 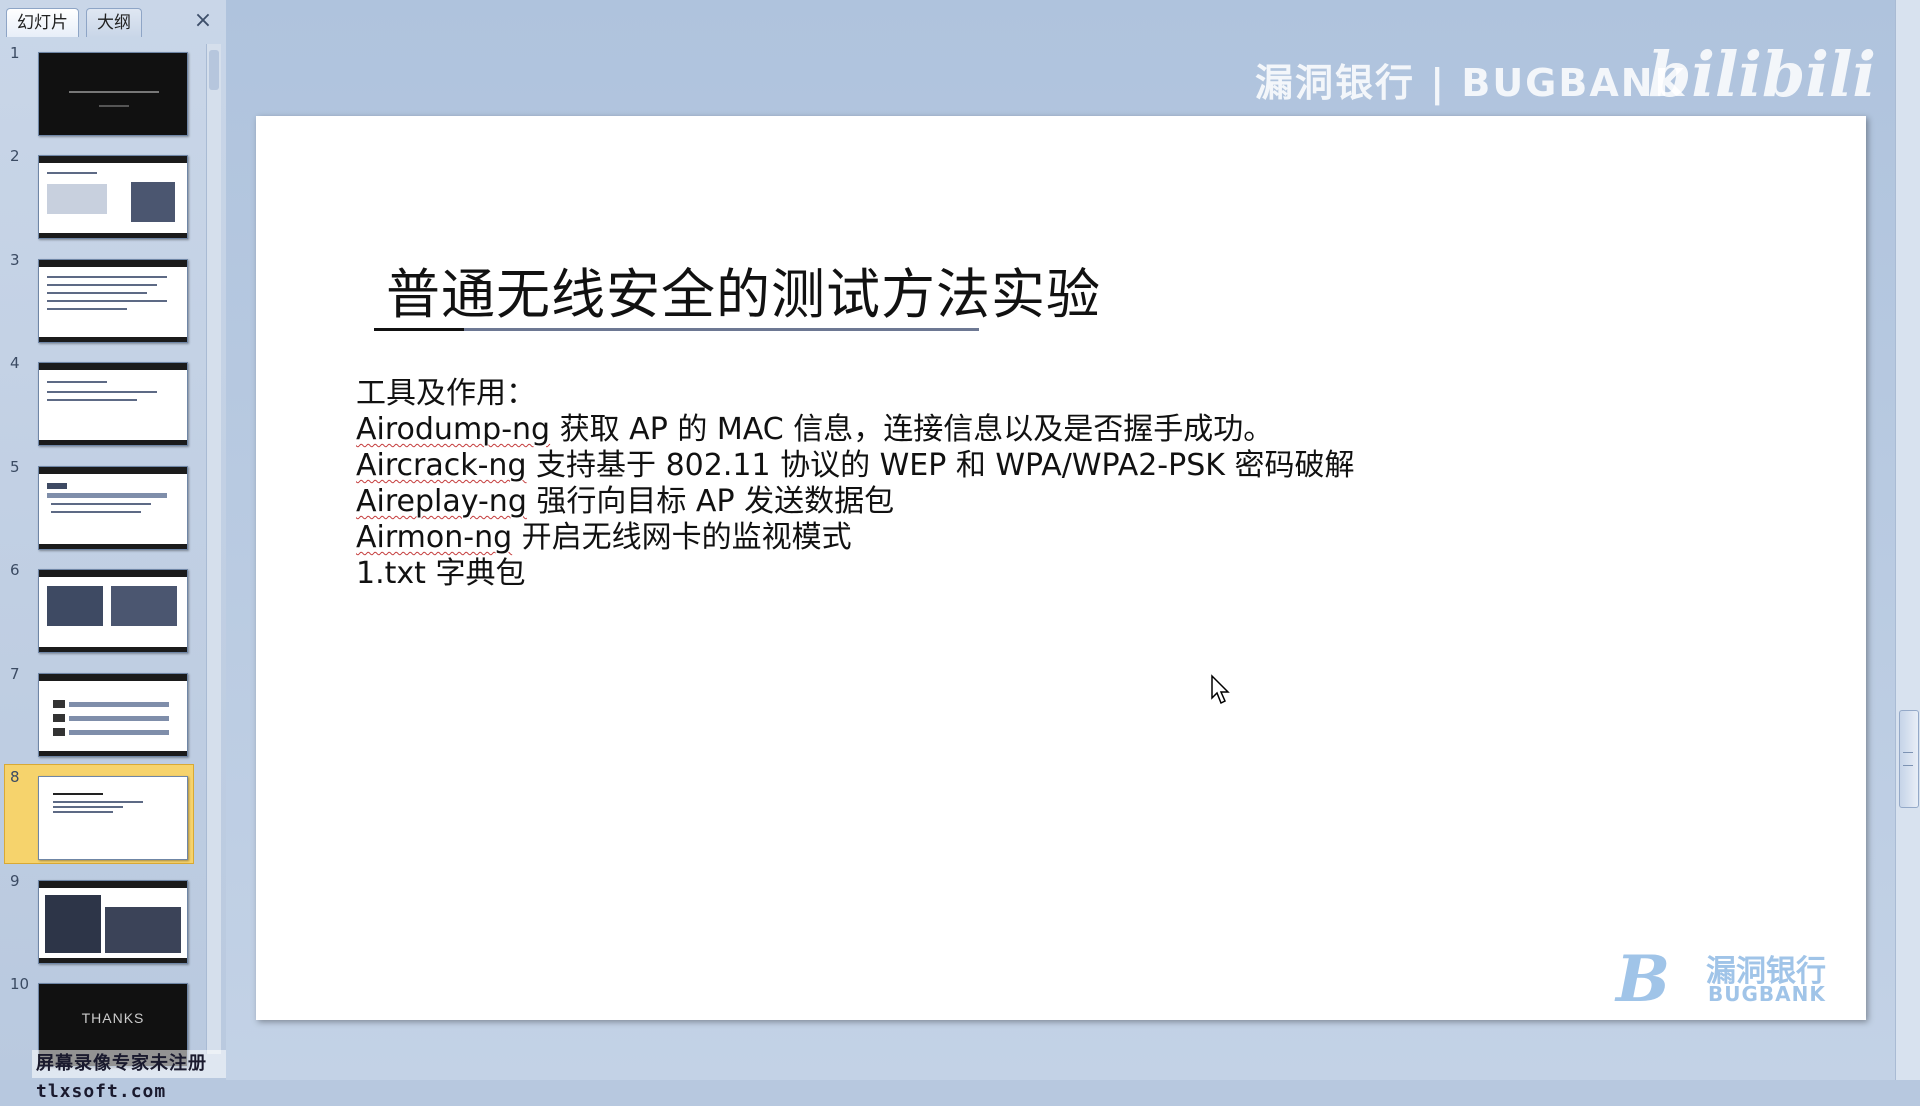 I want to click on slide-number: 5, so click(x=15, y=467).